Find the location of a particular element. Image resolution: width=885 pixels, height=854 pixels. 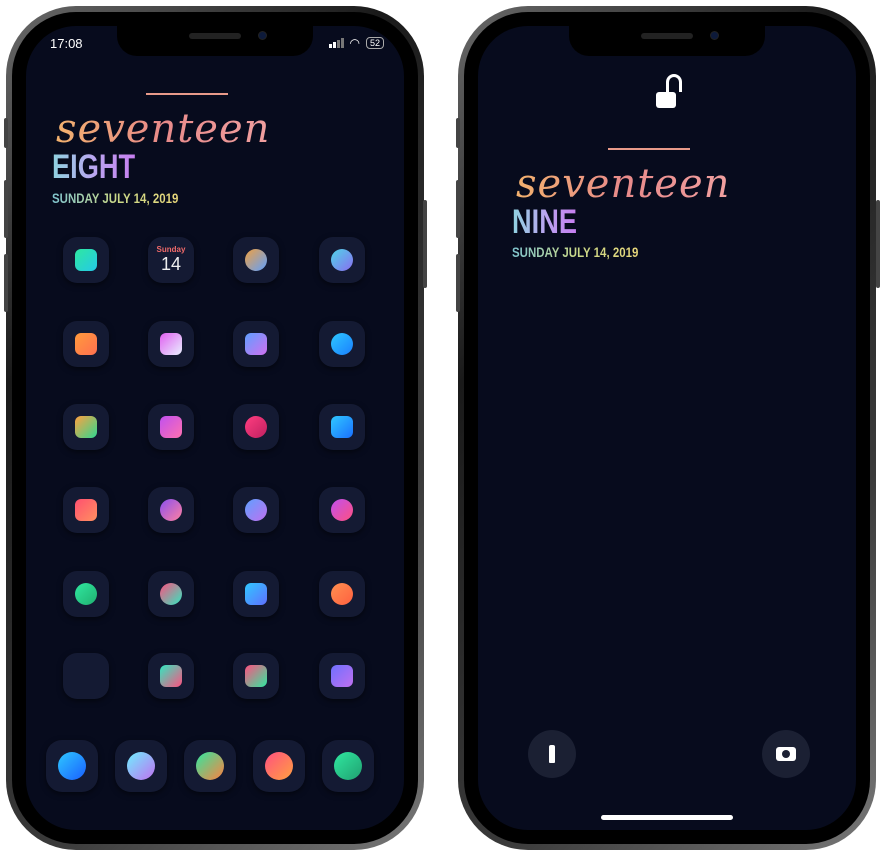

phone-icon is located at coordinates (210, 766).